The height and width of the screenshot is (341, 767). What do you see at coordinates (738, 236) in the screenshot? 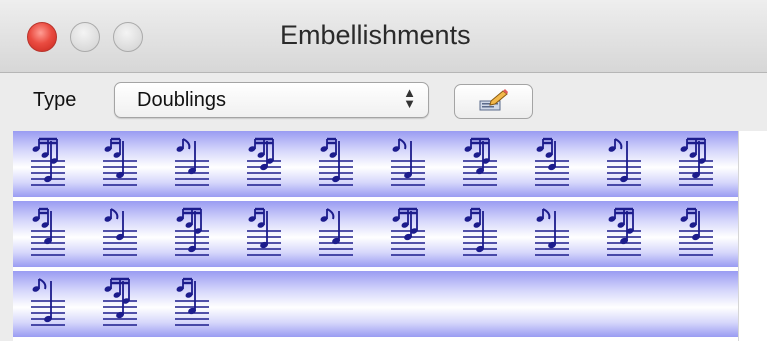
I see `divider` at bounding box center [738, 236].